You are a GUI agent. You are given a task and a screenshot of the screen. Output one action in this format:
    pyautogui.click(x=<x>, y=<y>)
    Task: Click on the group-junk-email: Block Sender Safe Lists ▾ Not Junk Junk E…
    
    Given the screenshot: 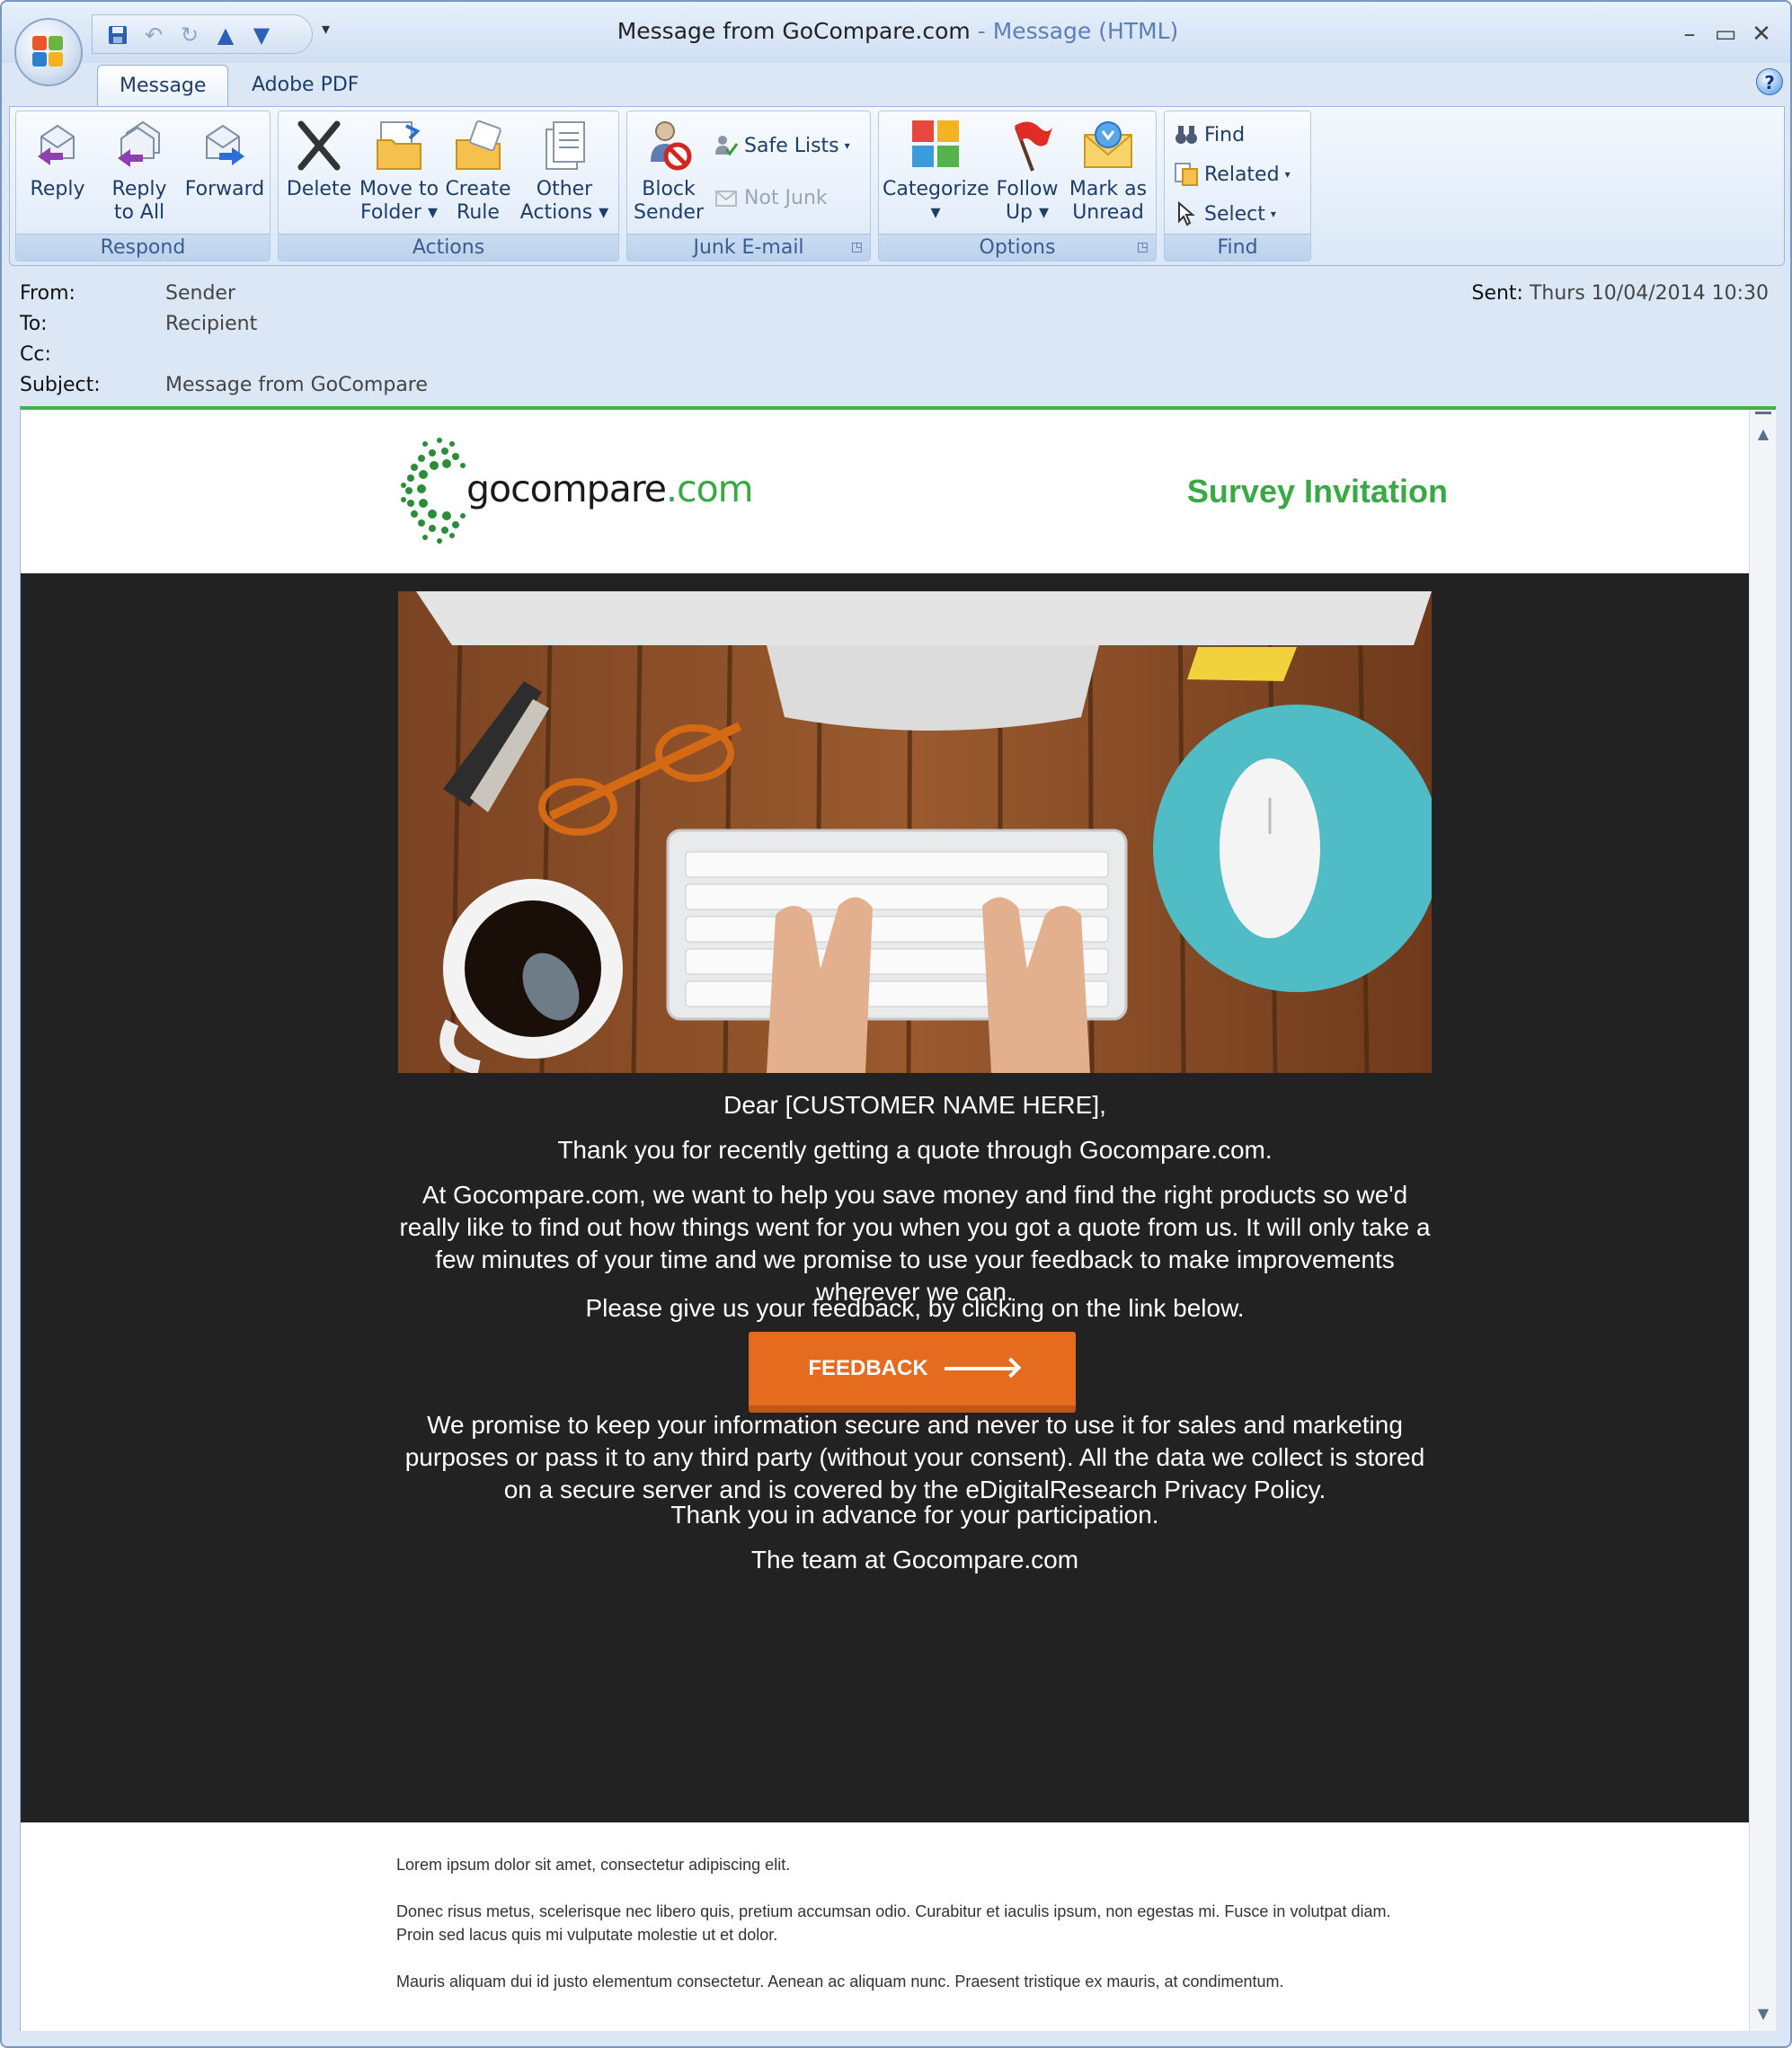 What is the action you would take?
    pyautogui.click(x=748, y=186)
    